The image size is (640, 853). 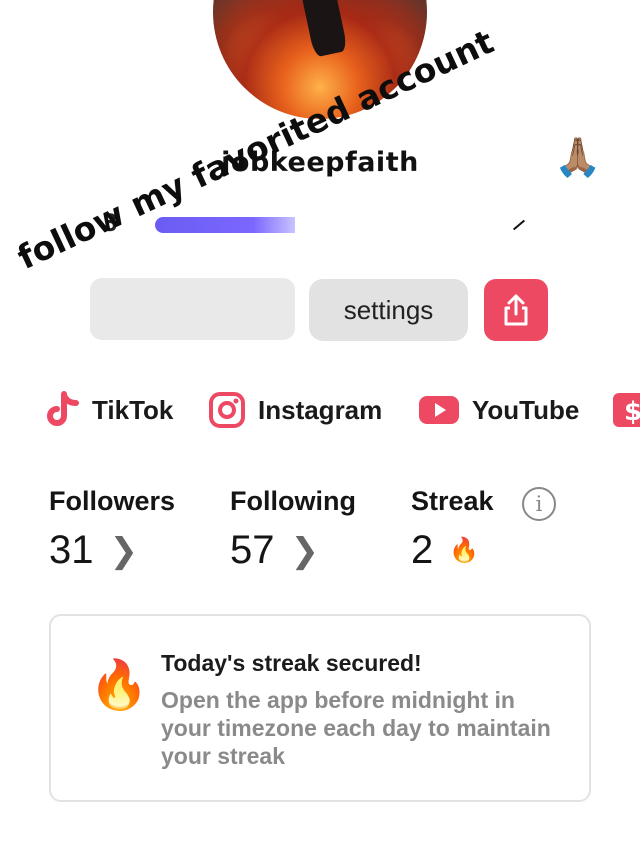 What do you see at coordinates (526, 409) in the screenshot?
I see `social-label: YouTube` at bounding box center [526, 409].